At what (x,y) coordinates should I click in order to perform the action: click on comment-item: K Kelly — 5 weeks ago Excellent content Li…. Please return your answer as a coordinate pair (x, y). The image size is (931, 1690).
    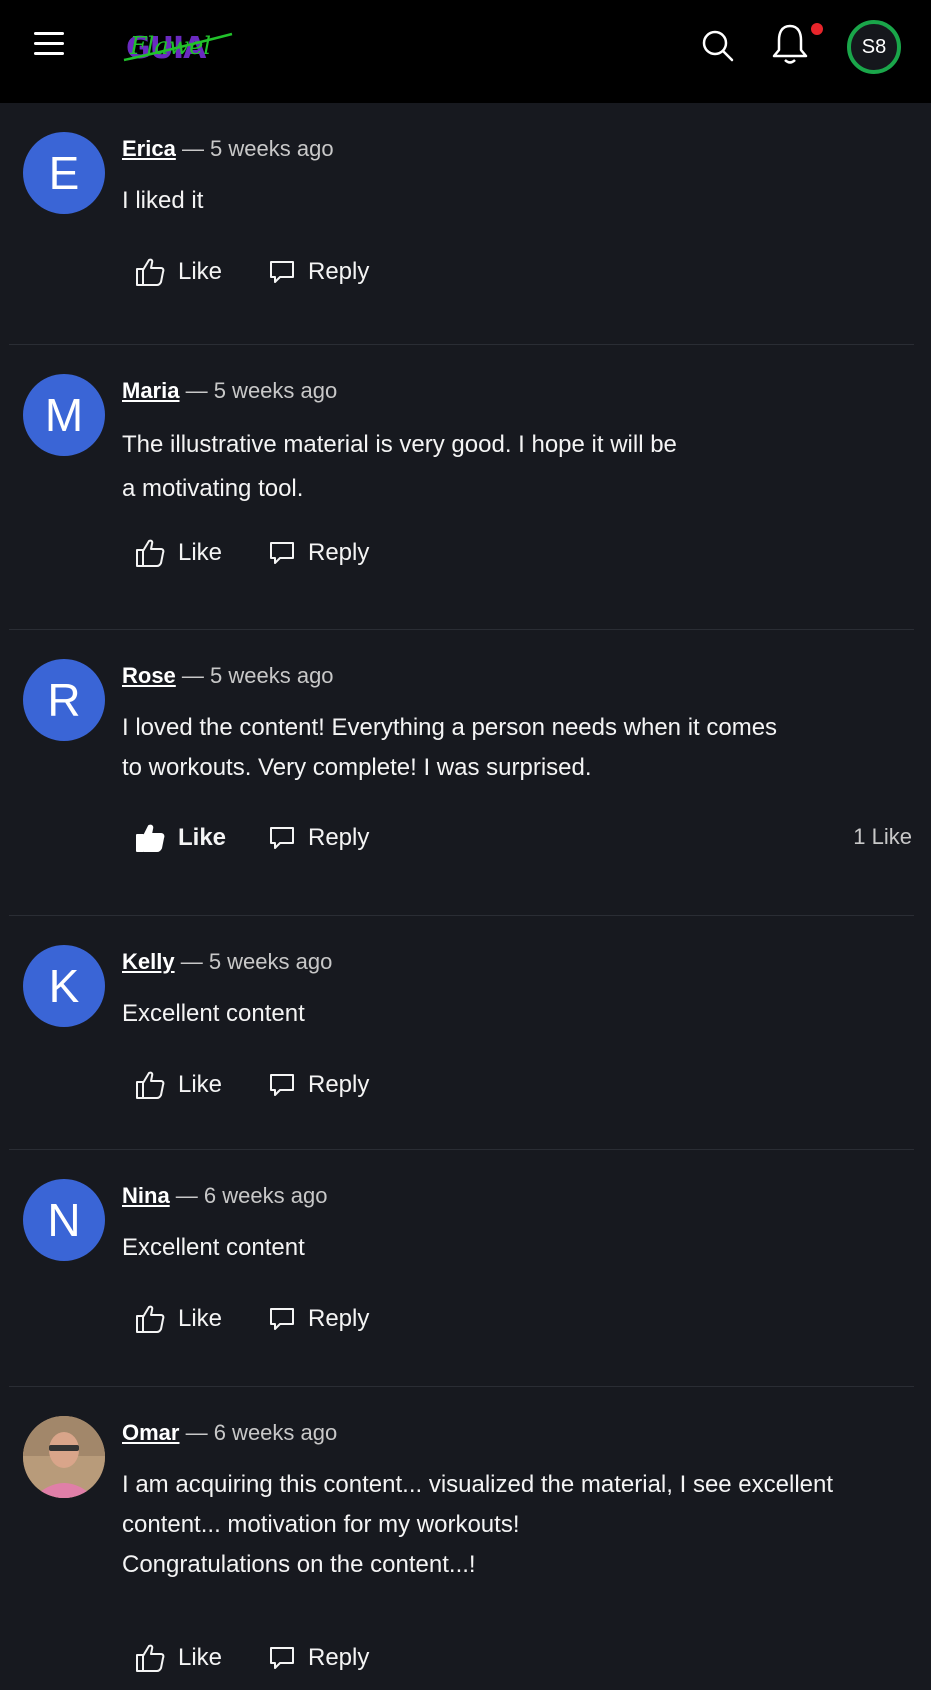
    Looking at the image, I should click on (461, 1033).